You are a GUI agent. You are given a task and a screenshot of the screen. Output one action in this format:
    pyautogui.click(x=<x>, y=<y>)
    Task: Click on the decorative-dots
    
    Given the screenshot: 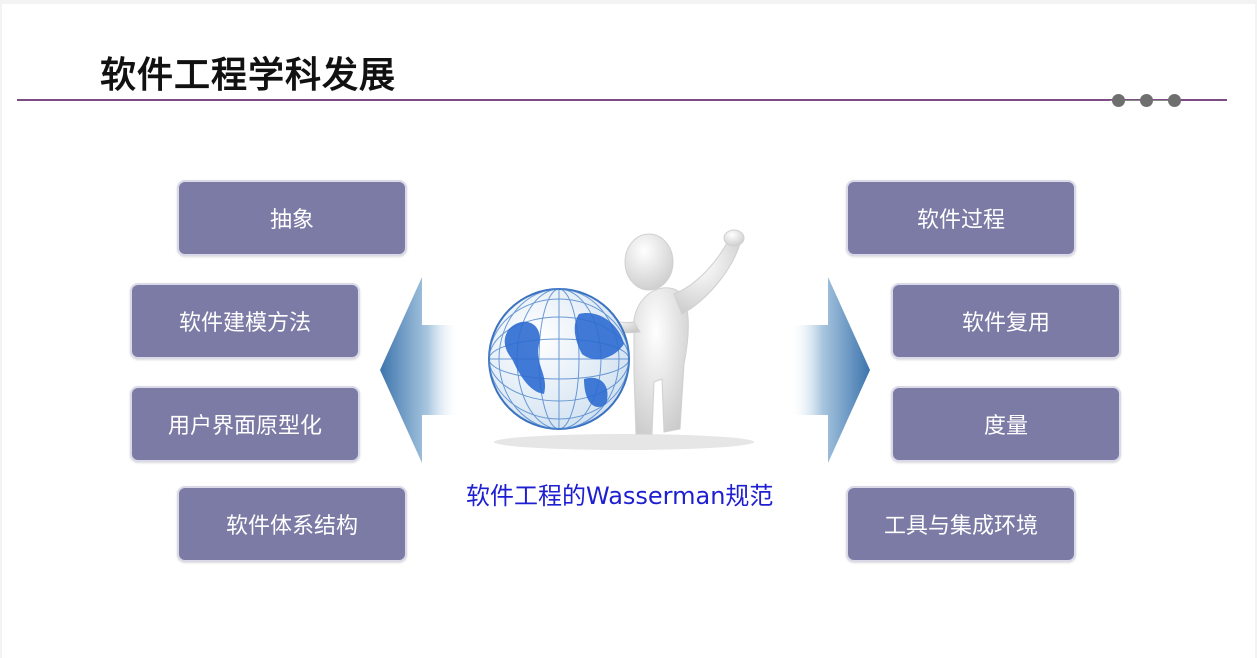 What is the action you would take?
    pyautogui.click(x=1145, y=100)
    